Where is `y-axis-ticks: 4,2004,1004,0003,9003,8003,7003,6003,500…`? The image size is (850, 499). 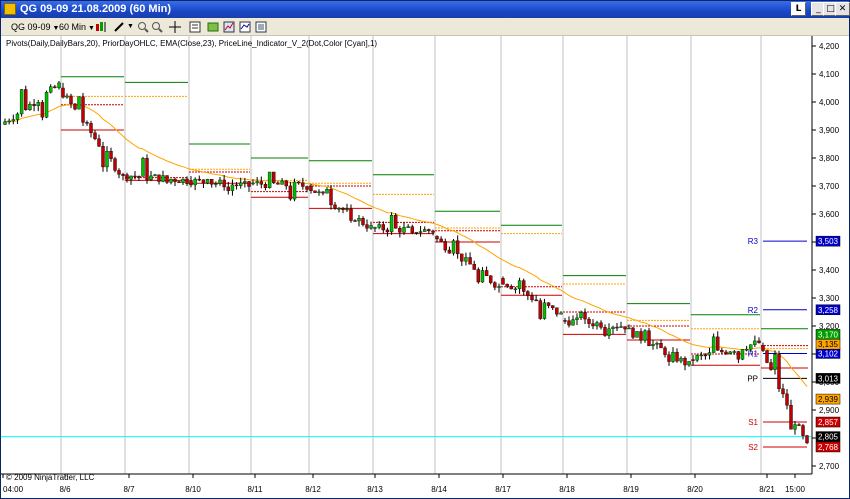
y-axis-ticks: 4,2004,1004,0003,9003,8003,7003,6003,500… is located at coordinates (826, 256).